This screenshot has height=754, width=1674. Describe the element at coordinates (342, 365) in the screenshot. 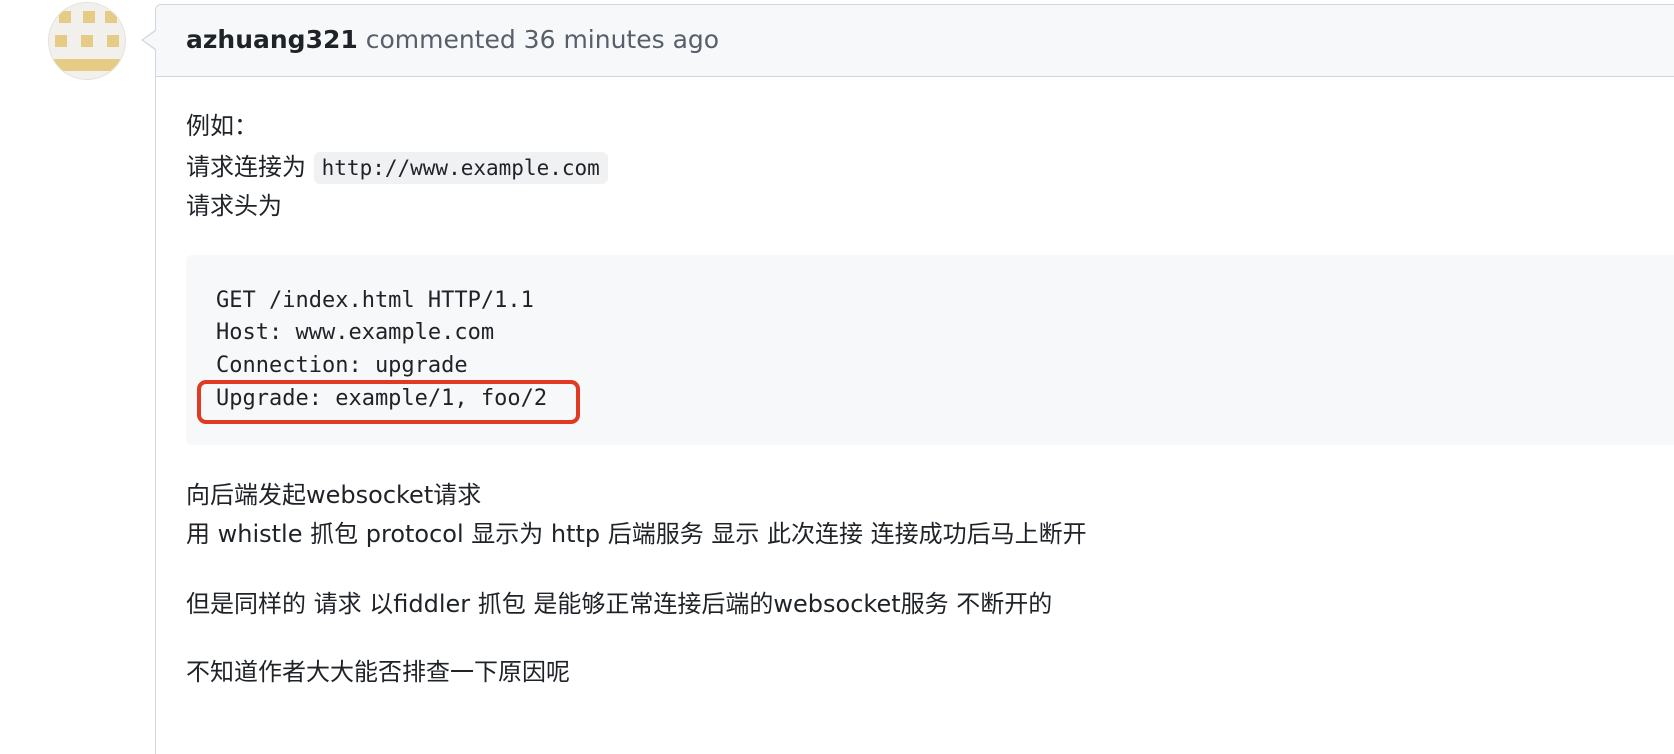

I see `code-line: Connection: upgrade` at that location.